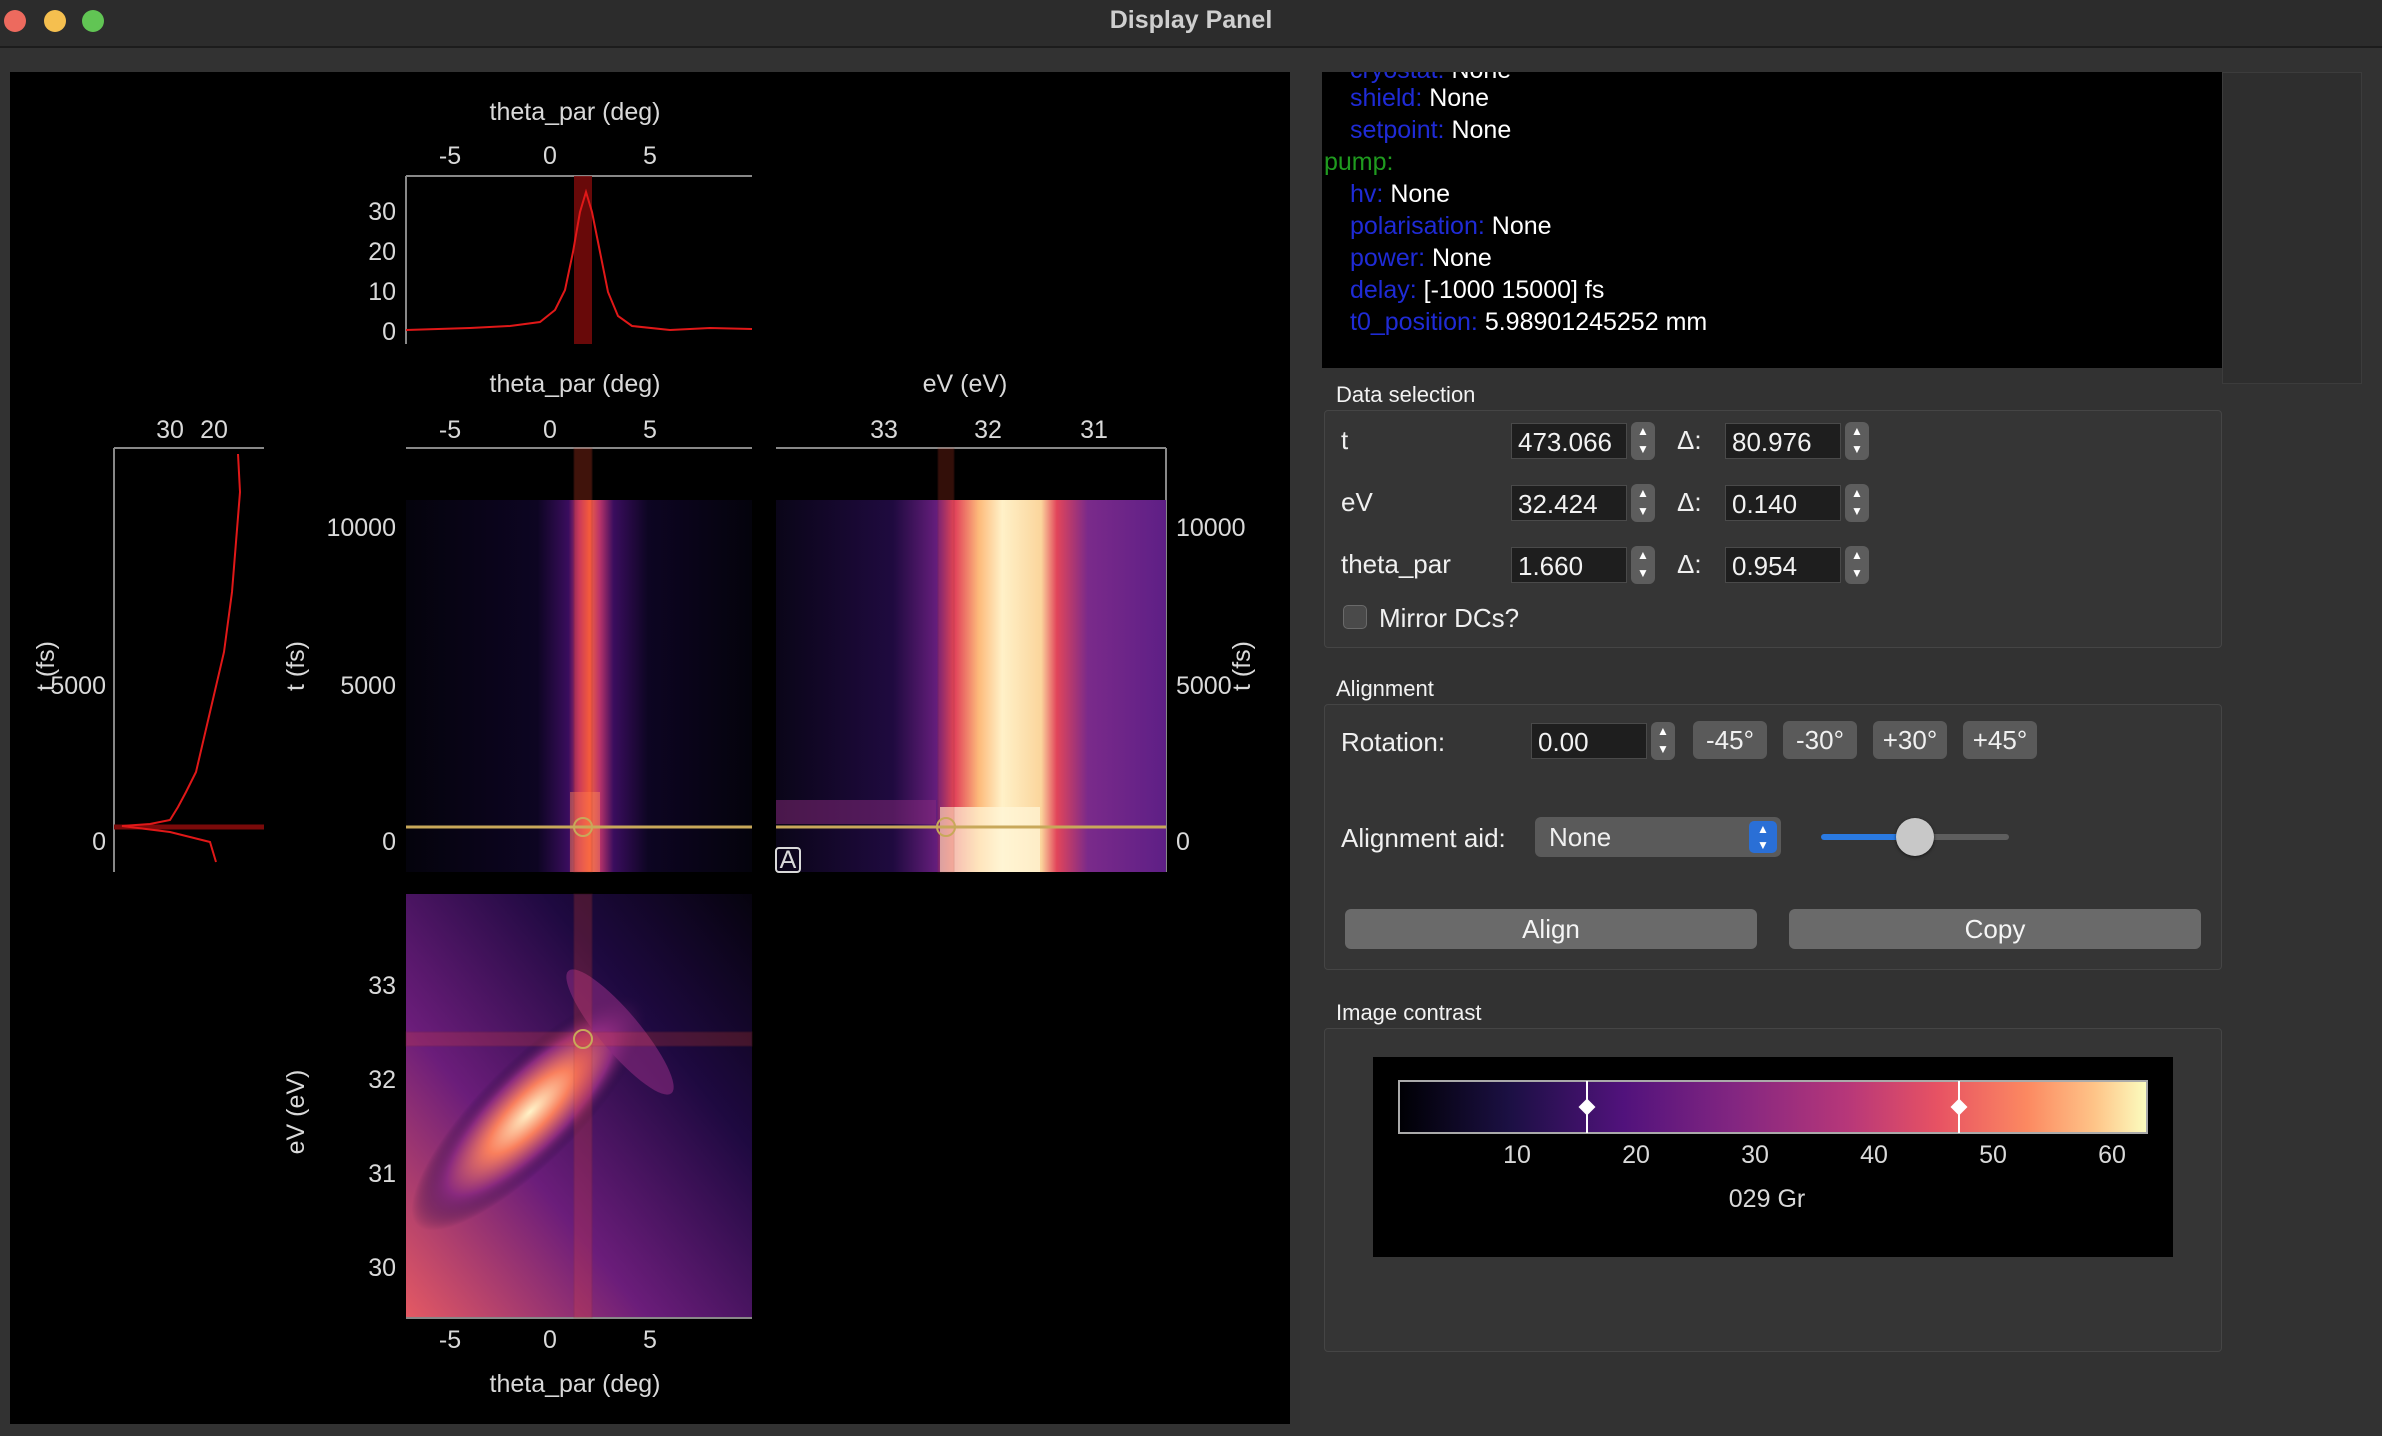  I want to click on t-theta-vertical-selection, so click(583, 660).